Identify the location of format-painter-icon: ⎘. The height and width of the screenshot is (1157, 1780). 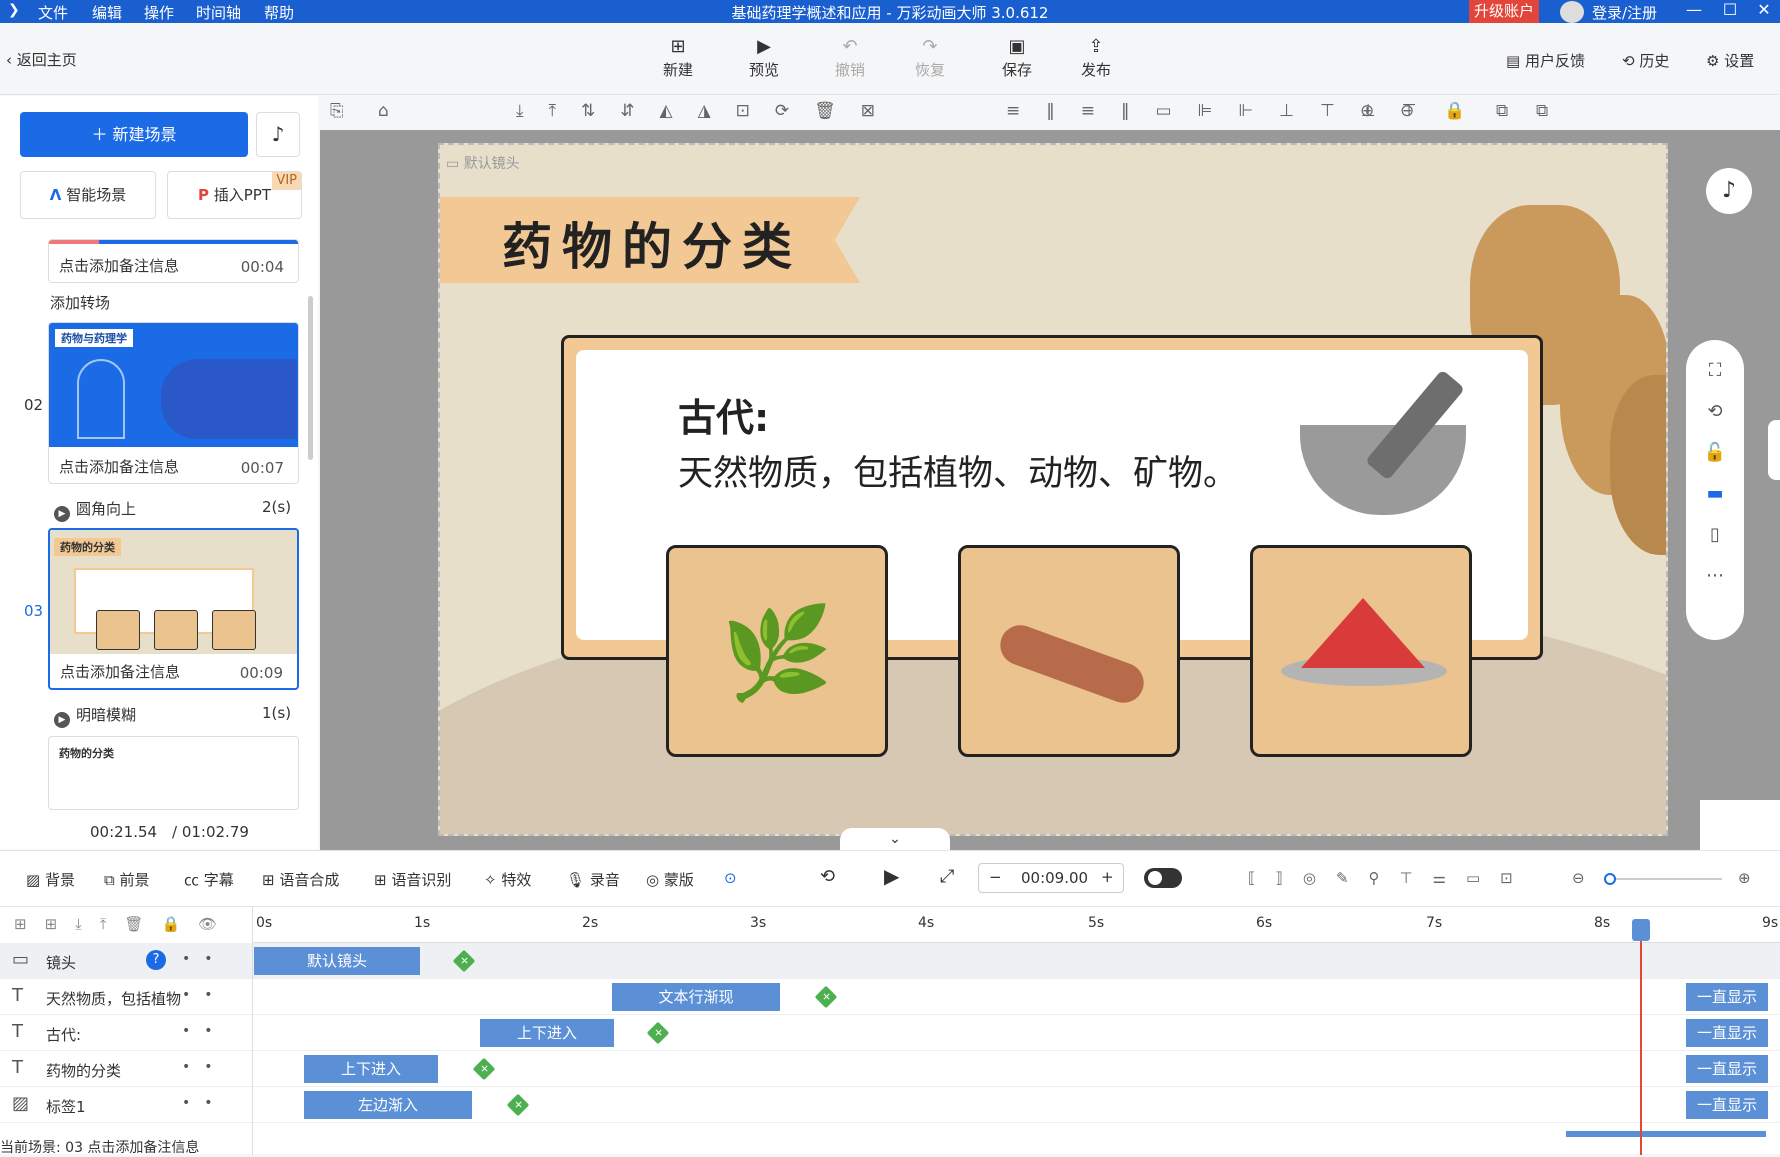
(337, 111).